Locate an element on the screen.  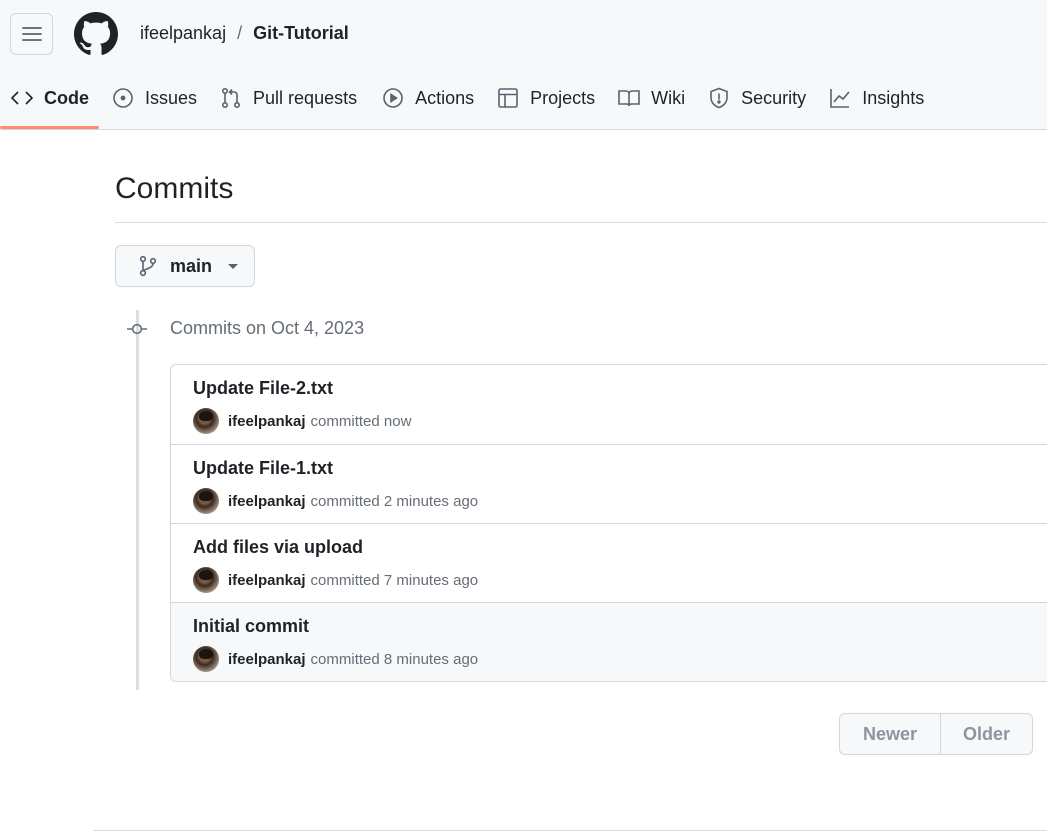
book-icon is located at coordinates (629, 98).